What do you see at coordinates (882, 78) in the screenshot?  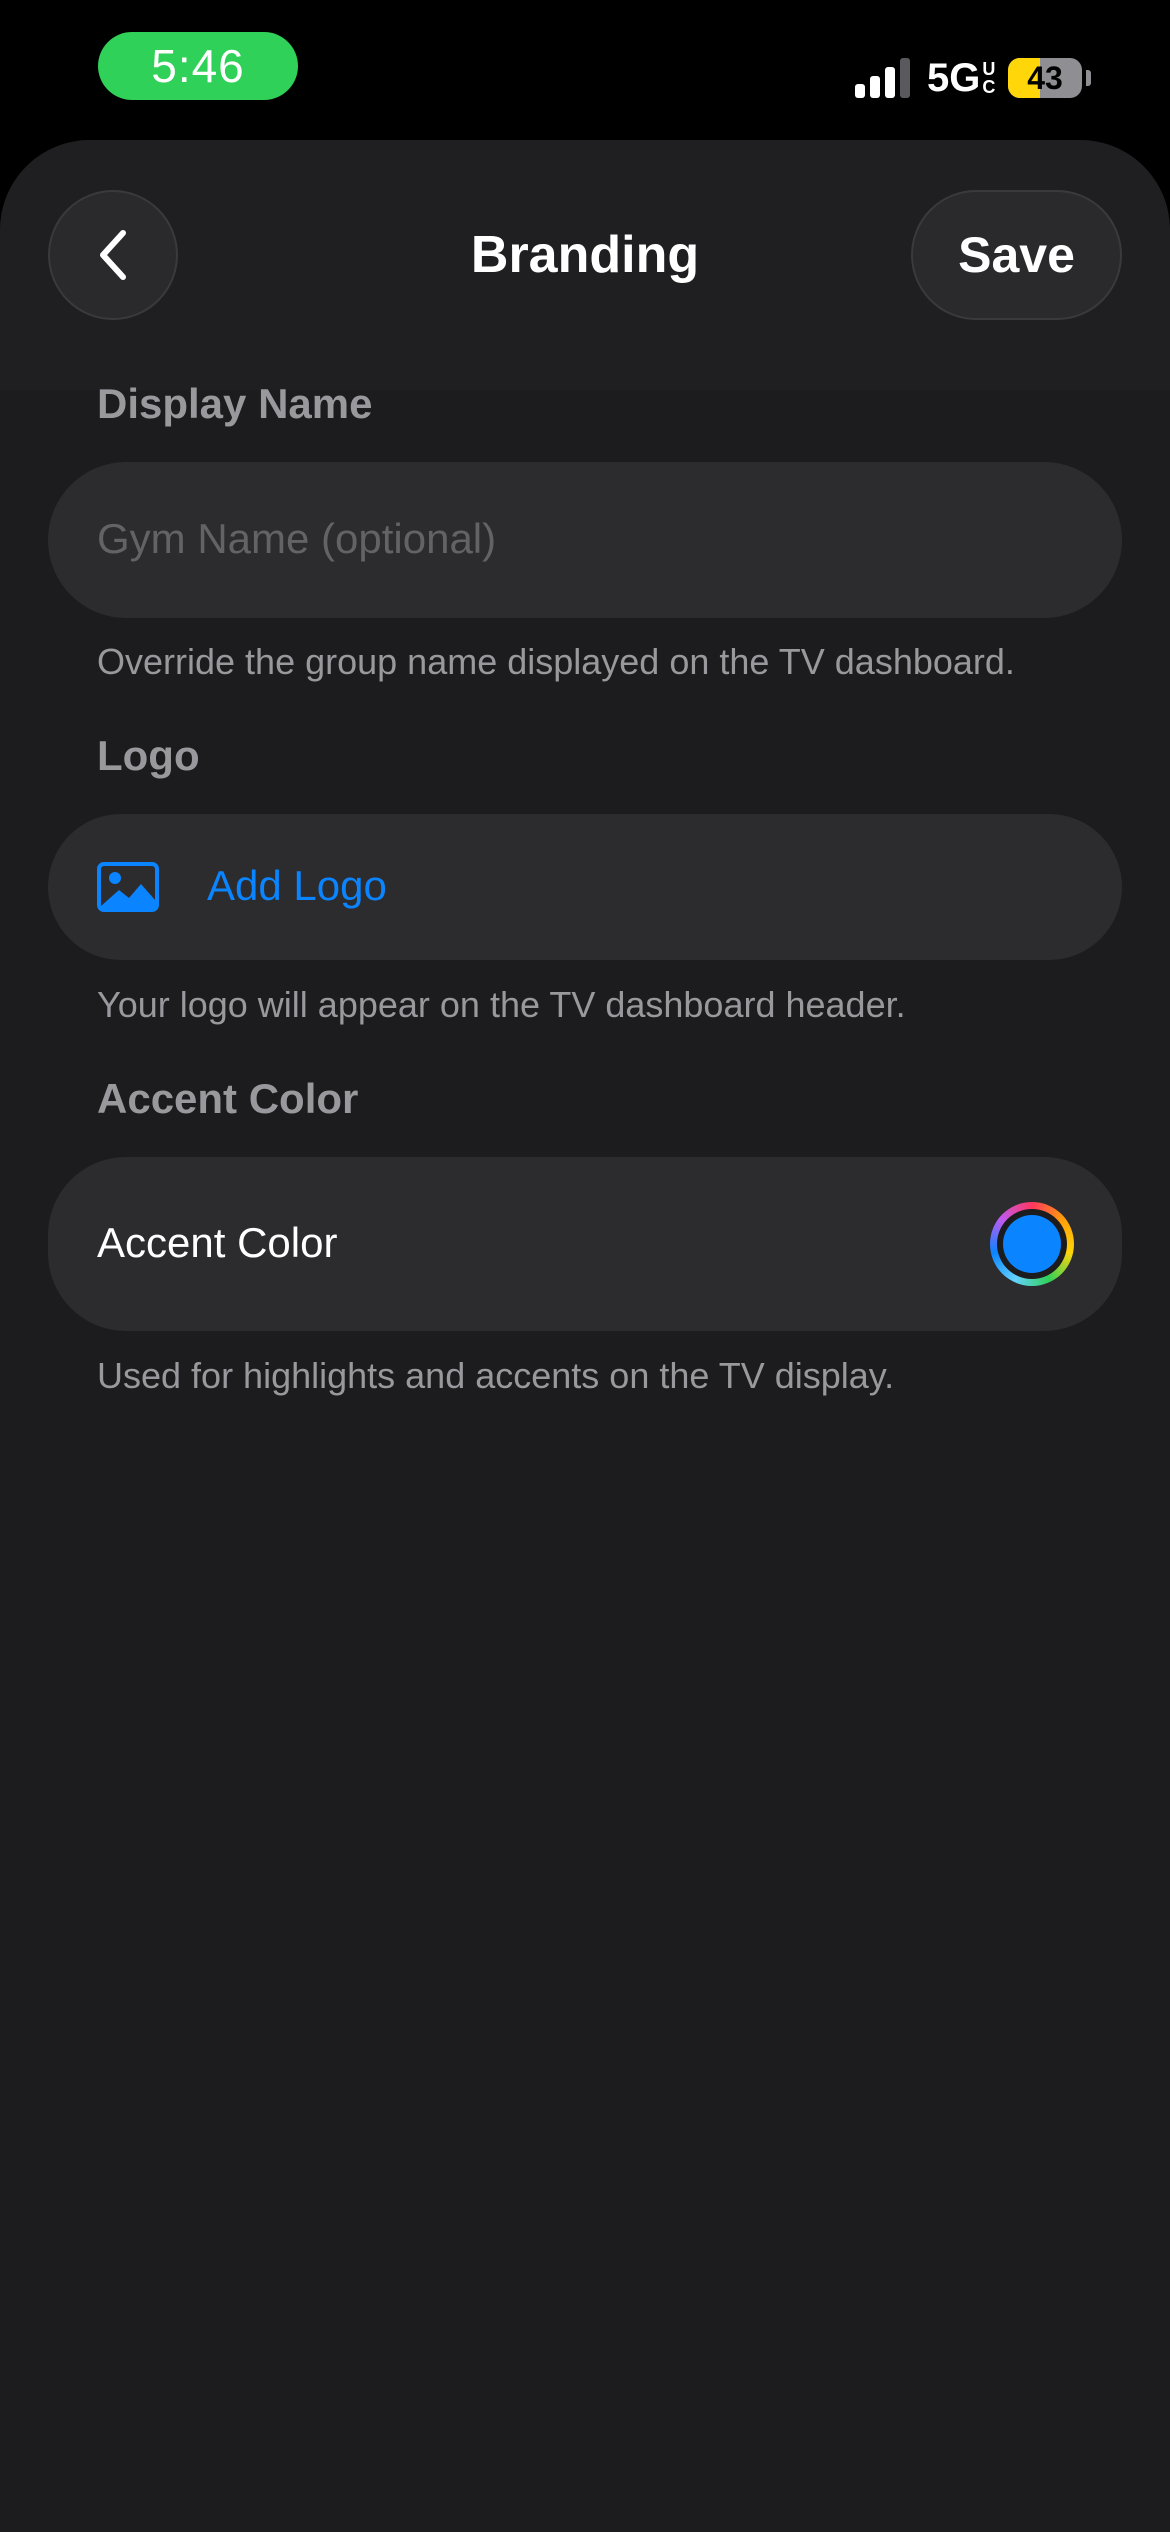 I see `cellular-signal-icon` at bounding box center [882, 78].